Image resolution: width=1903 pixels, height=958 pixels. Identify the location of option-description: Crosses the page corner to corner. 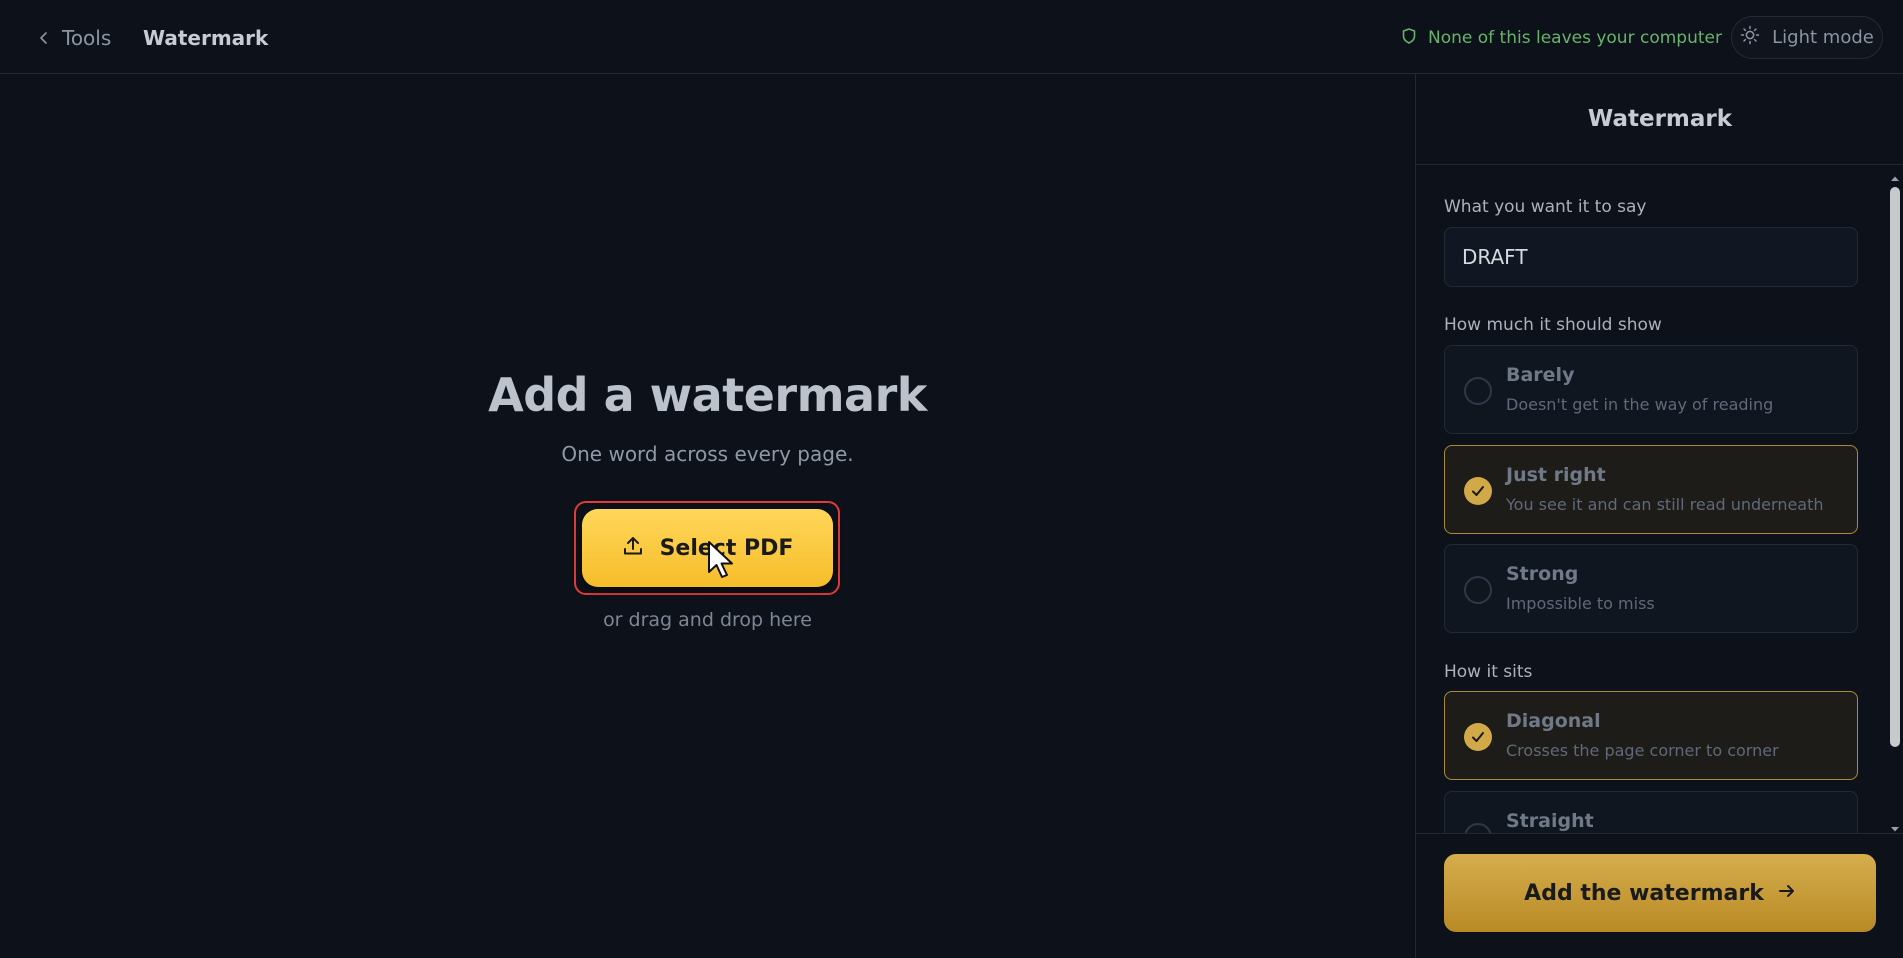
(1642, 750).